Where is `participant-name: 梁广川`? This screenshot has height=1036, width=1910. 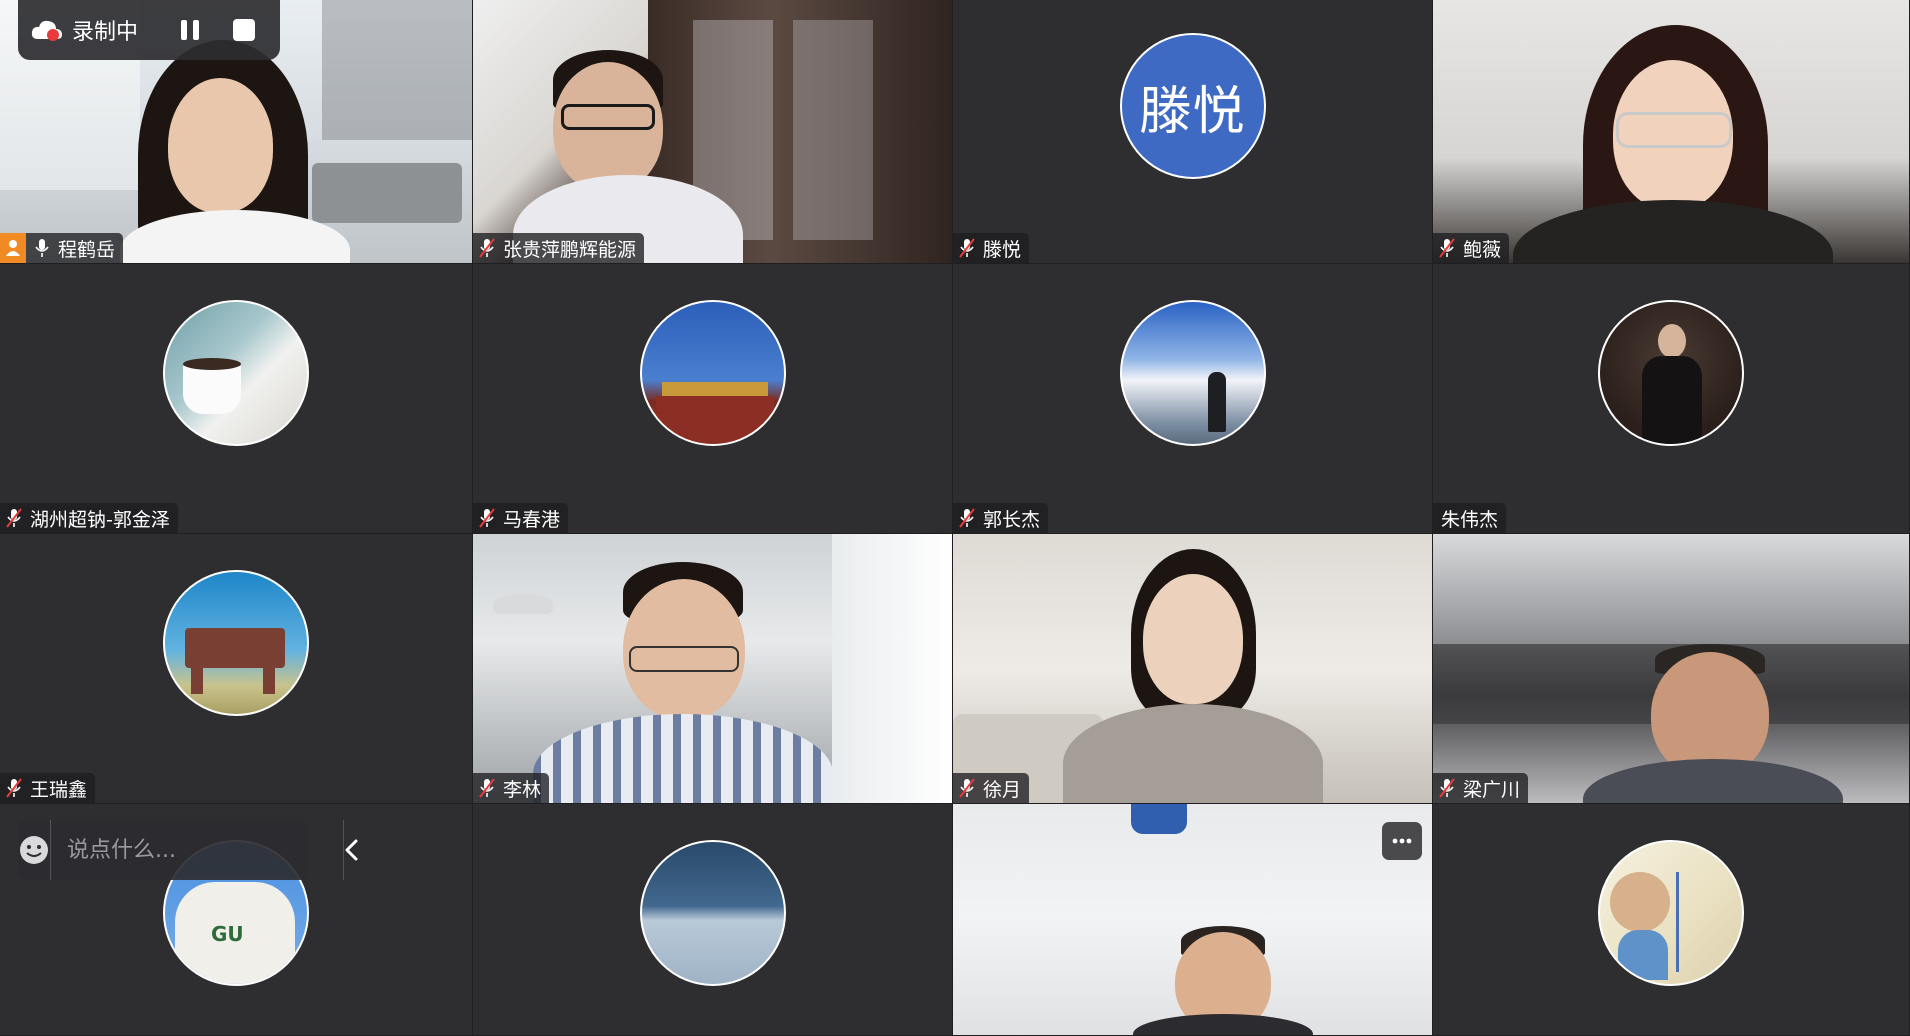
participant-name: 梁广川 is located at coordinates (1492, 789).